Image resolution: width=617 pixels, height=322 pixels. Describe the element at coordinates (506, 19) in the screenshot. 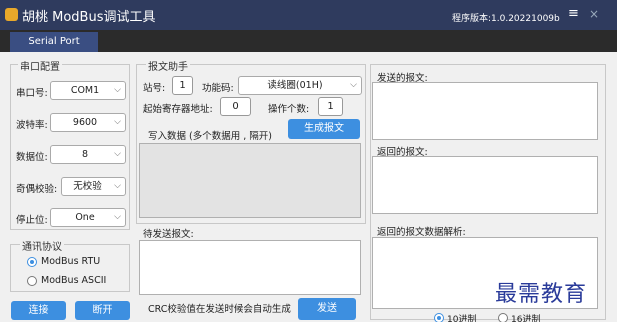

I see `version-label: 程序版本:1.0.20221009b` at that location.